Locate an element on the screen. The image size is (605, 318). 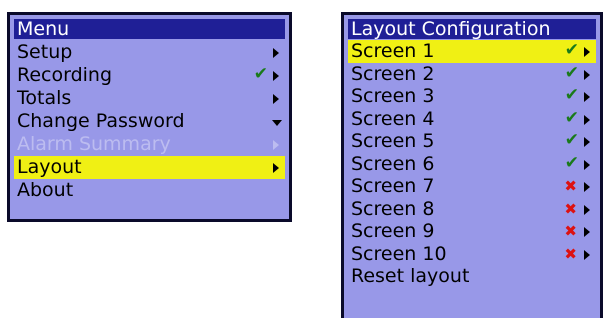
screen-label: Screen 6 is located at coordinates (393, 163).